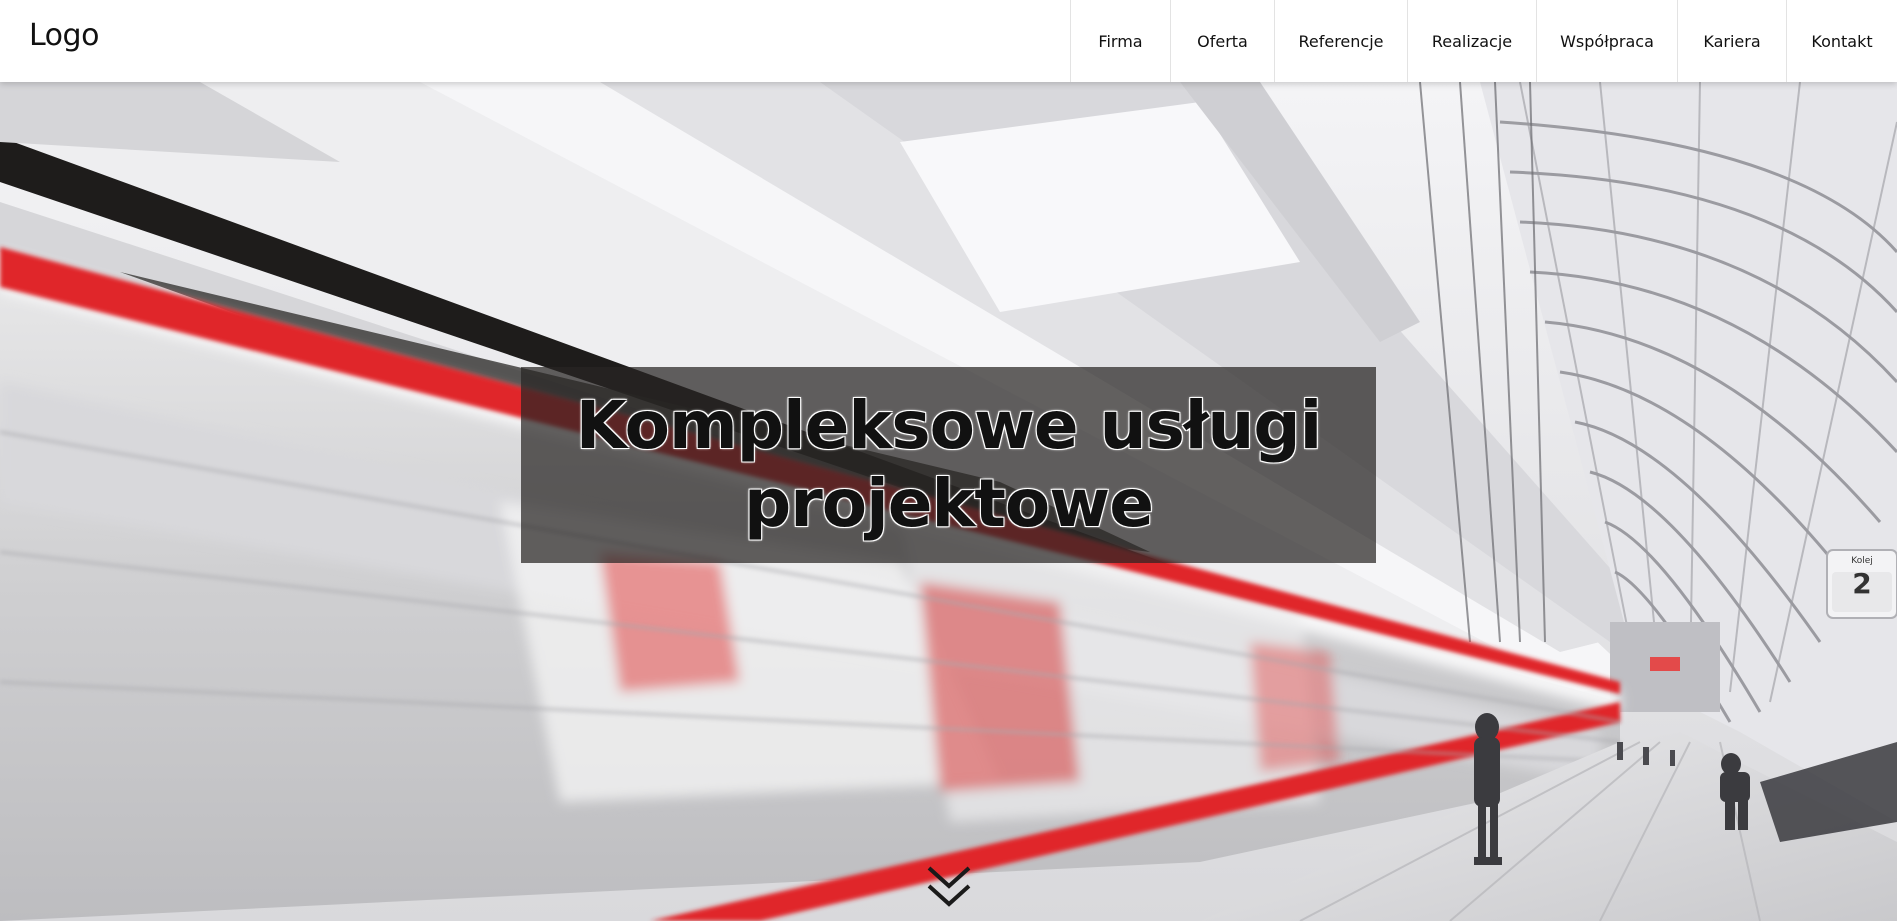 The width and height of the screenshot is (1897, 921). I want to click on nav-item-referencje: Referencje, so click(1340, 41).